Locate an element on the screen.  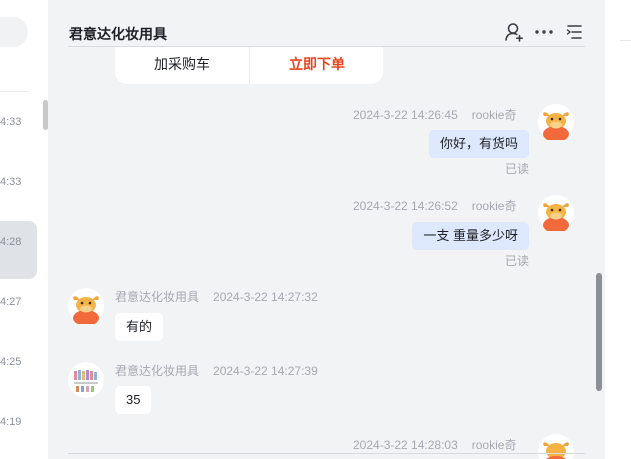
list-icon is located at coordinates (574, 32).